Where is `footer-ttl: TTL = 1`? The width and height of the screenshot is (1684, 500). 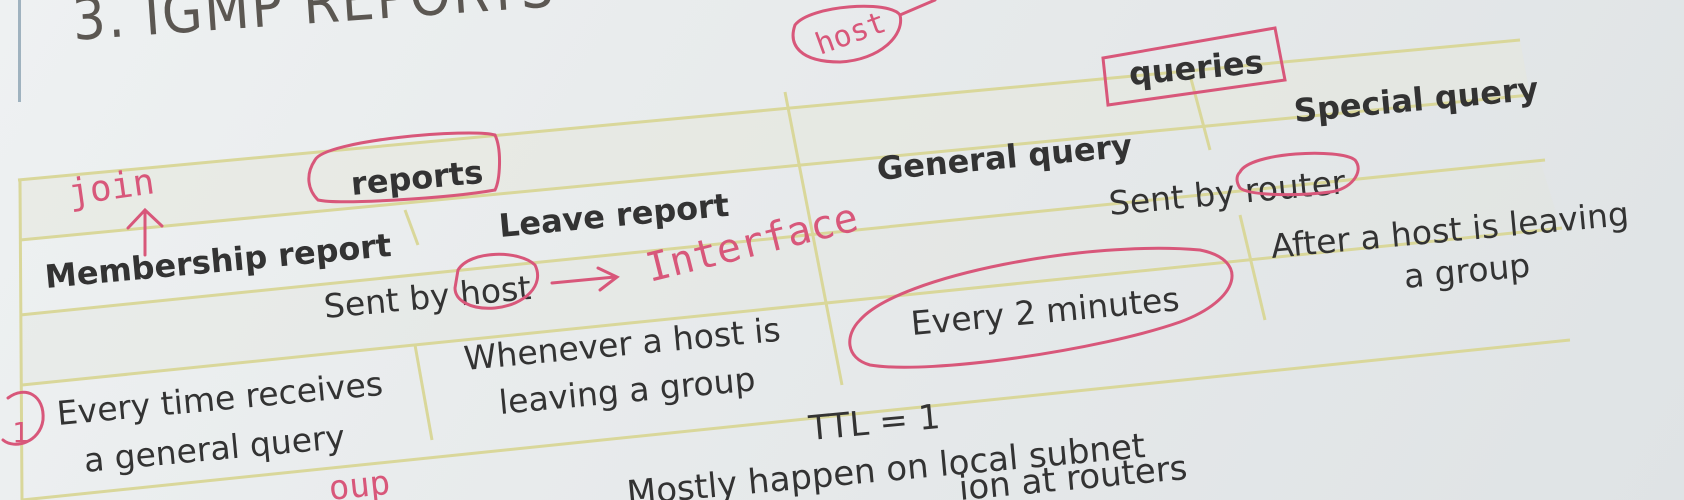 footer-ttl: TTL = 1 is located at coordinates (874, 423).